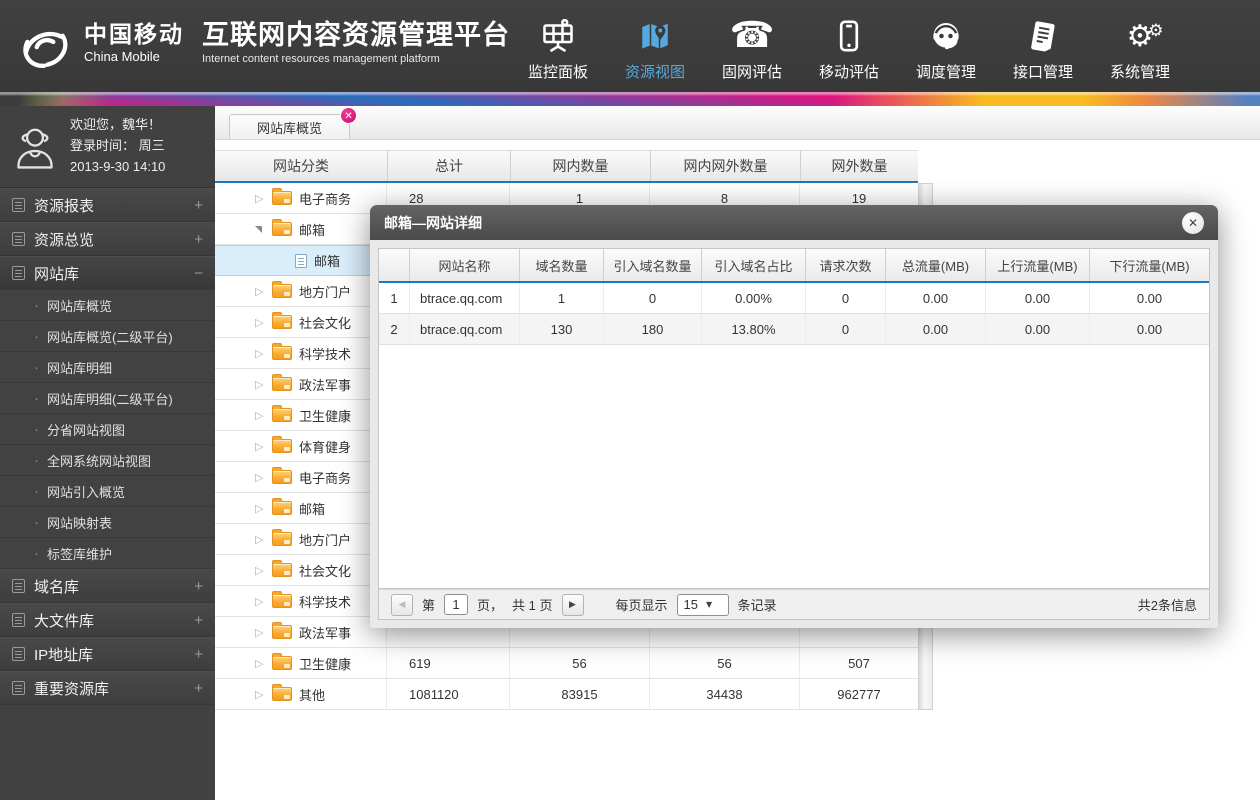  I want to click on sidebar-group-resource-report: 资源报表 +, so click(107, 205).